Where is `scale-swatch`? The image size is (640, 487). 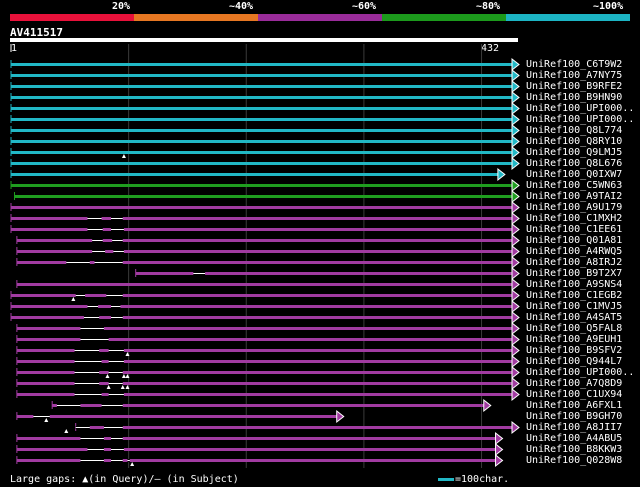
scale-swatch is located at coordinates (446, 479).